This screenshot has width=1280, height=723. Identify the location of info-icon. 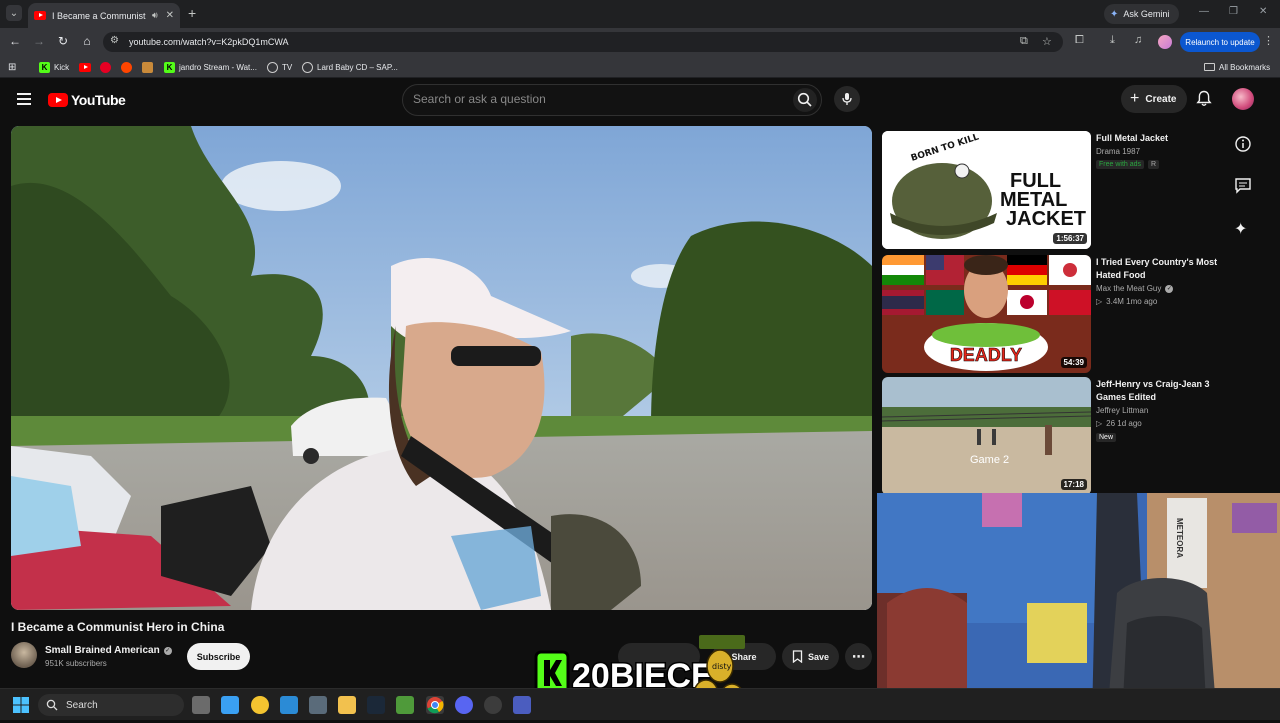
(1243, 146).